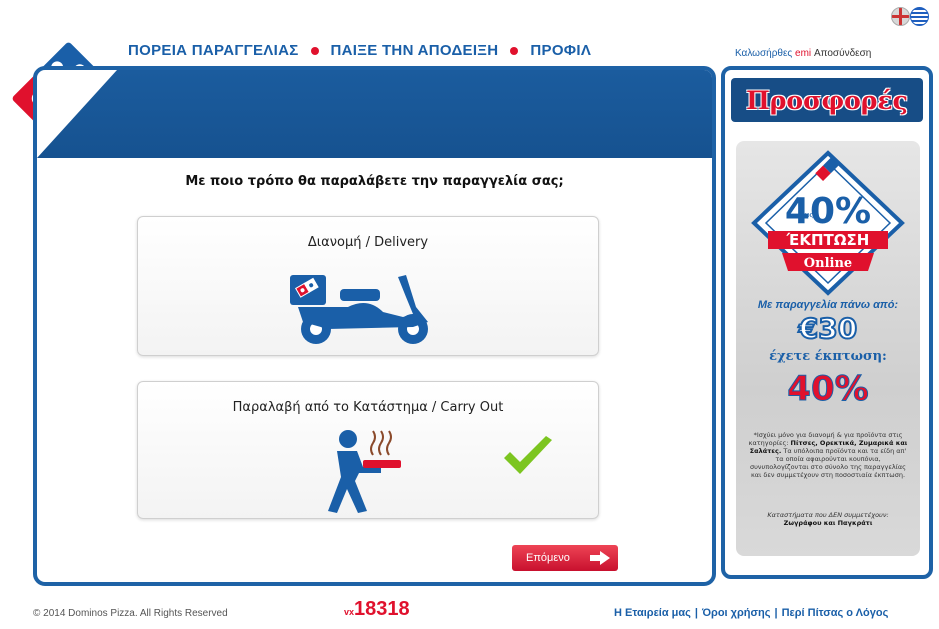 The height and width of the screenshot is (629, 939). I want to click on stores-label: Καταστήματα που ΔΕΝ συμμετέχουν:, so click(828, 515).